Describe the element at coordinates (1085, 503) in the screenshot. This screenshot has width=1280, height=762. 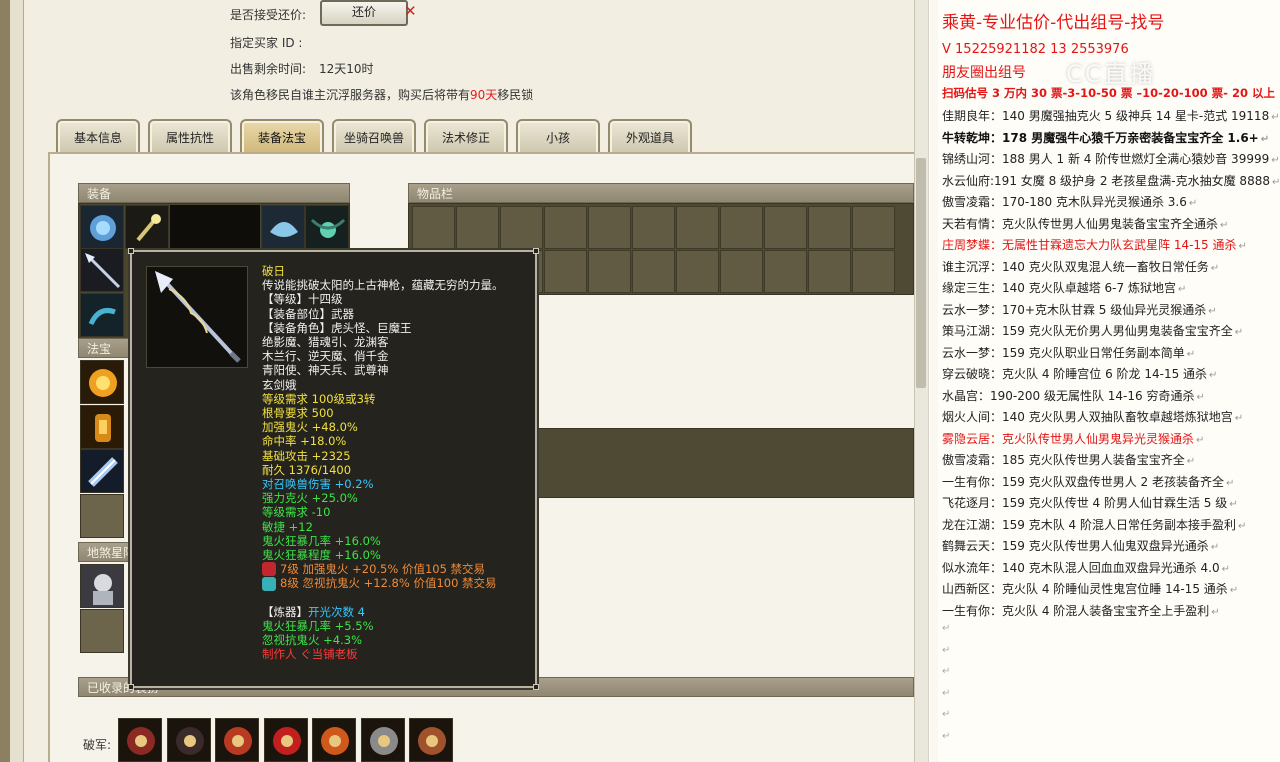
I see `listing-text: 飞花逐月：159 克火队传世 4 阶男人仙甘霖生活 5 级` at that location.